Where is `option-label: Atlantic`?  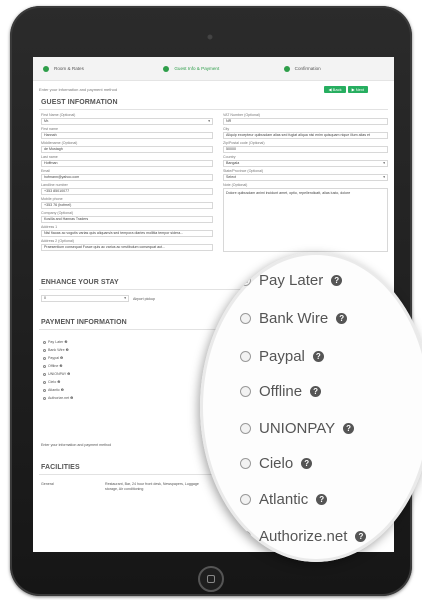 option-label: Atlantic is located at coordinates (284, 499).